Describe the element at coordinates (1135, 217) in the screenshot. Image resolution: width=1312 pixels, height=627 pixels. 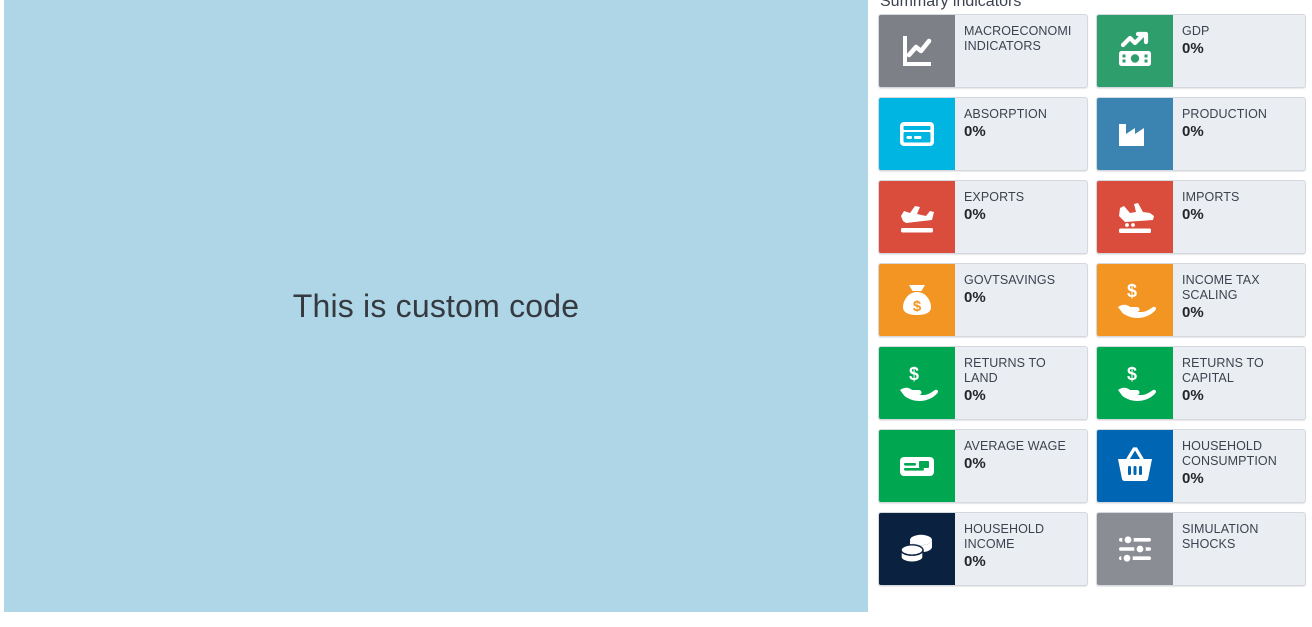
I see `plane-arrival-icon` at that location.